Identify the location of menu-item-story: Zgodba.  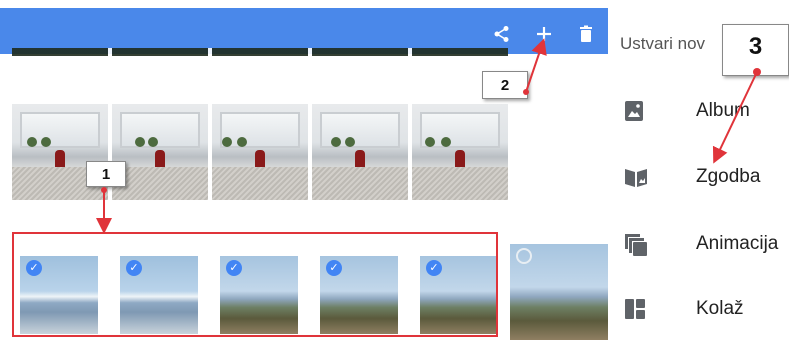
(698, 178).